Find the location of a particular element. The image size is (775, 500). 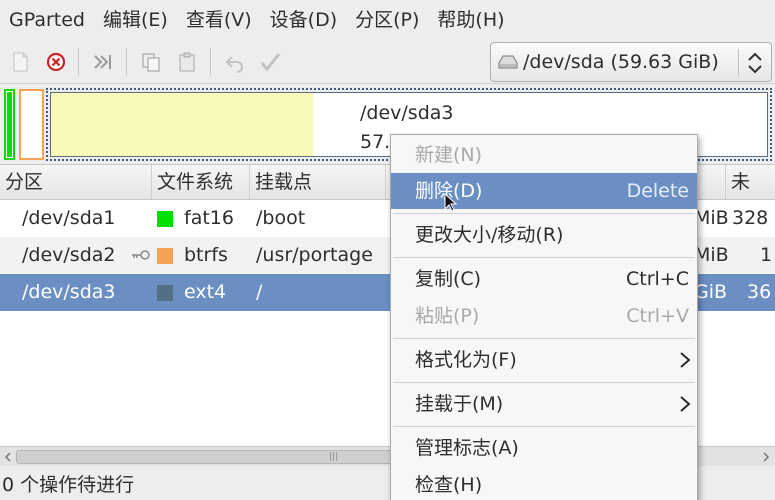

undo-icon is located at coordinates (234, 64).